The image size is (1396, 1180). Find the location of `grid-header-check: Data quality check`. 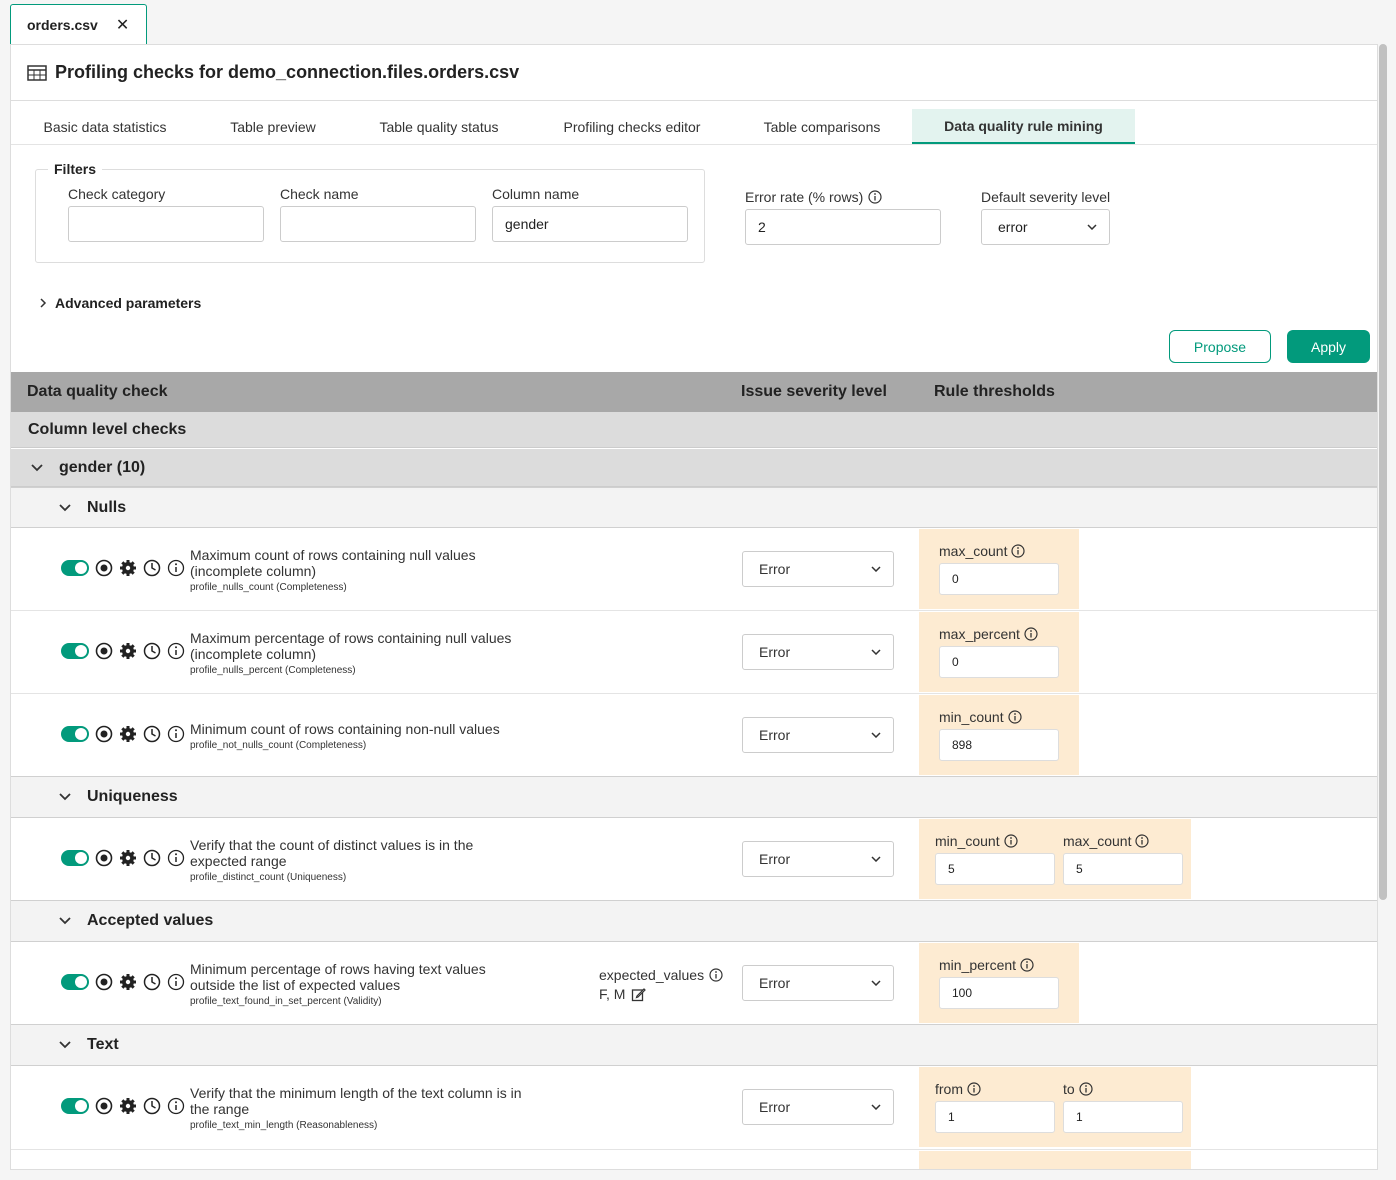

grid-header-check: Data quality check is located at coordinates (97, 391).